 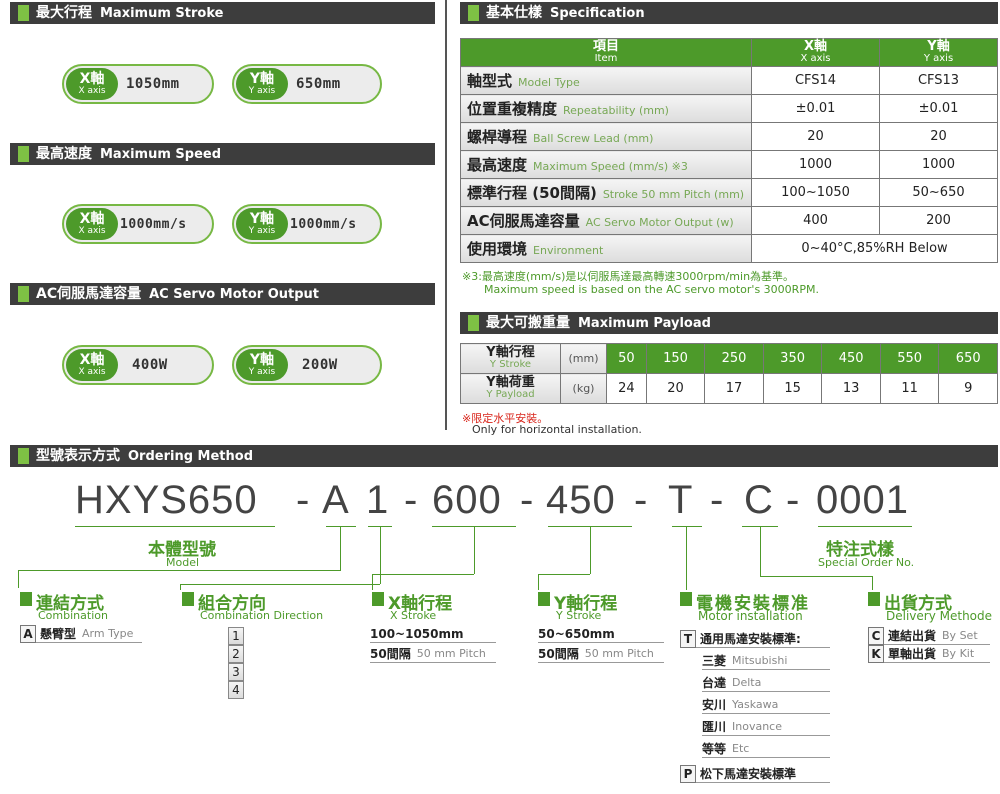 What do you see at coordinates (729, 80) in the screenshot?
I see `spec-row: 軸型式 Model Type CFS14 CFS13` at bounding box center [729, 80].